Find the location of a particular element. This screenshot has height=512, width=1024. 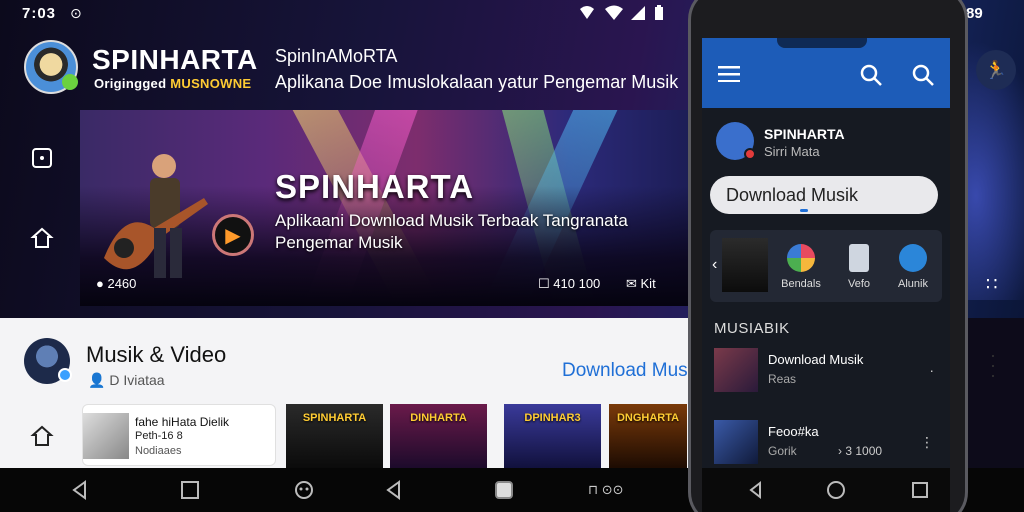

phone-profile-name: SPINHARTA is located at coordinates (804, 134).